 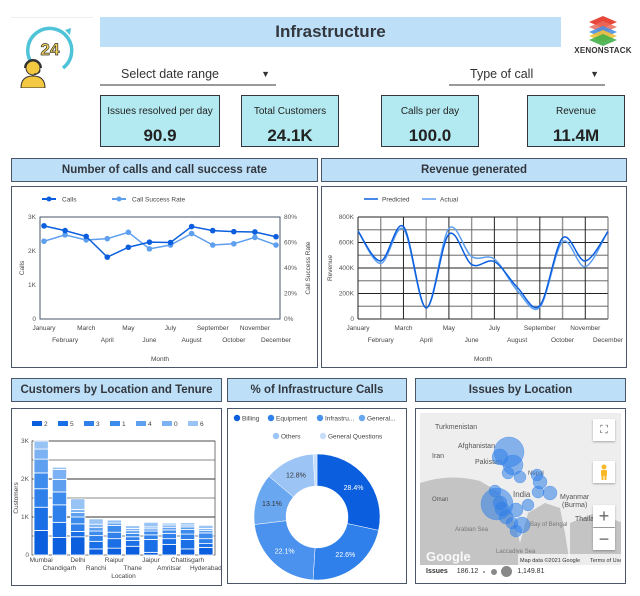 I want to click on kpi-total-customers: Total Customers 24.1K, so click(x=290, y=121).